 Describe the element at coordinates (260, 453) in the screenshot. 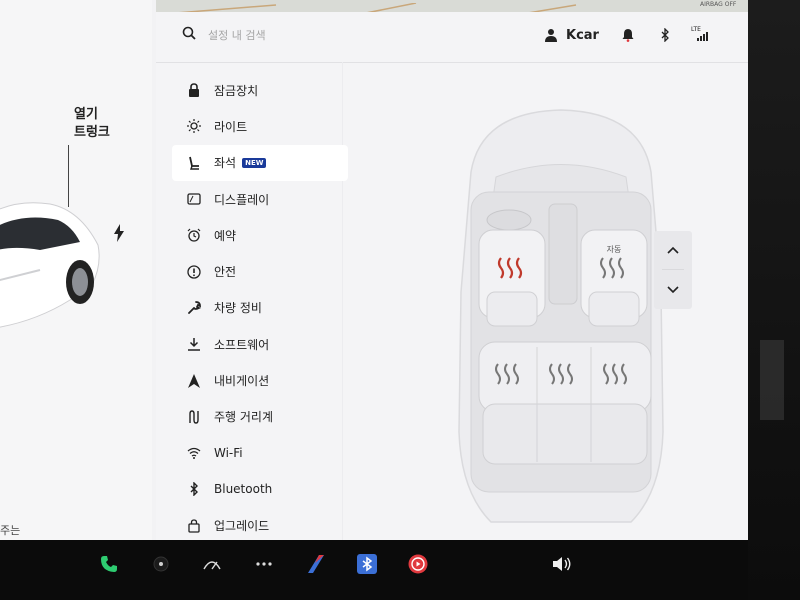

I see `menu-item-wifi: Wi-Fi` at that location.